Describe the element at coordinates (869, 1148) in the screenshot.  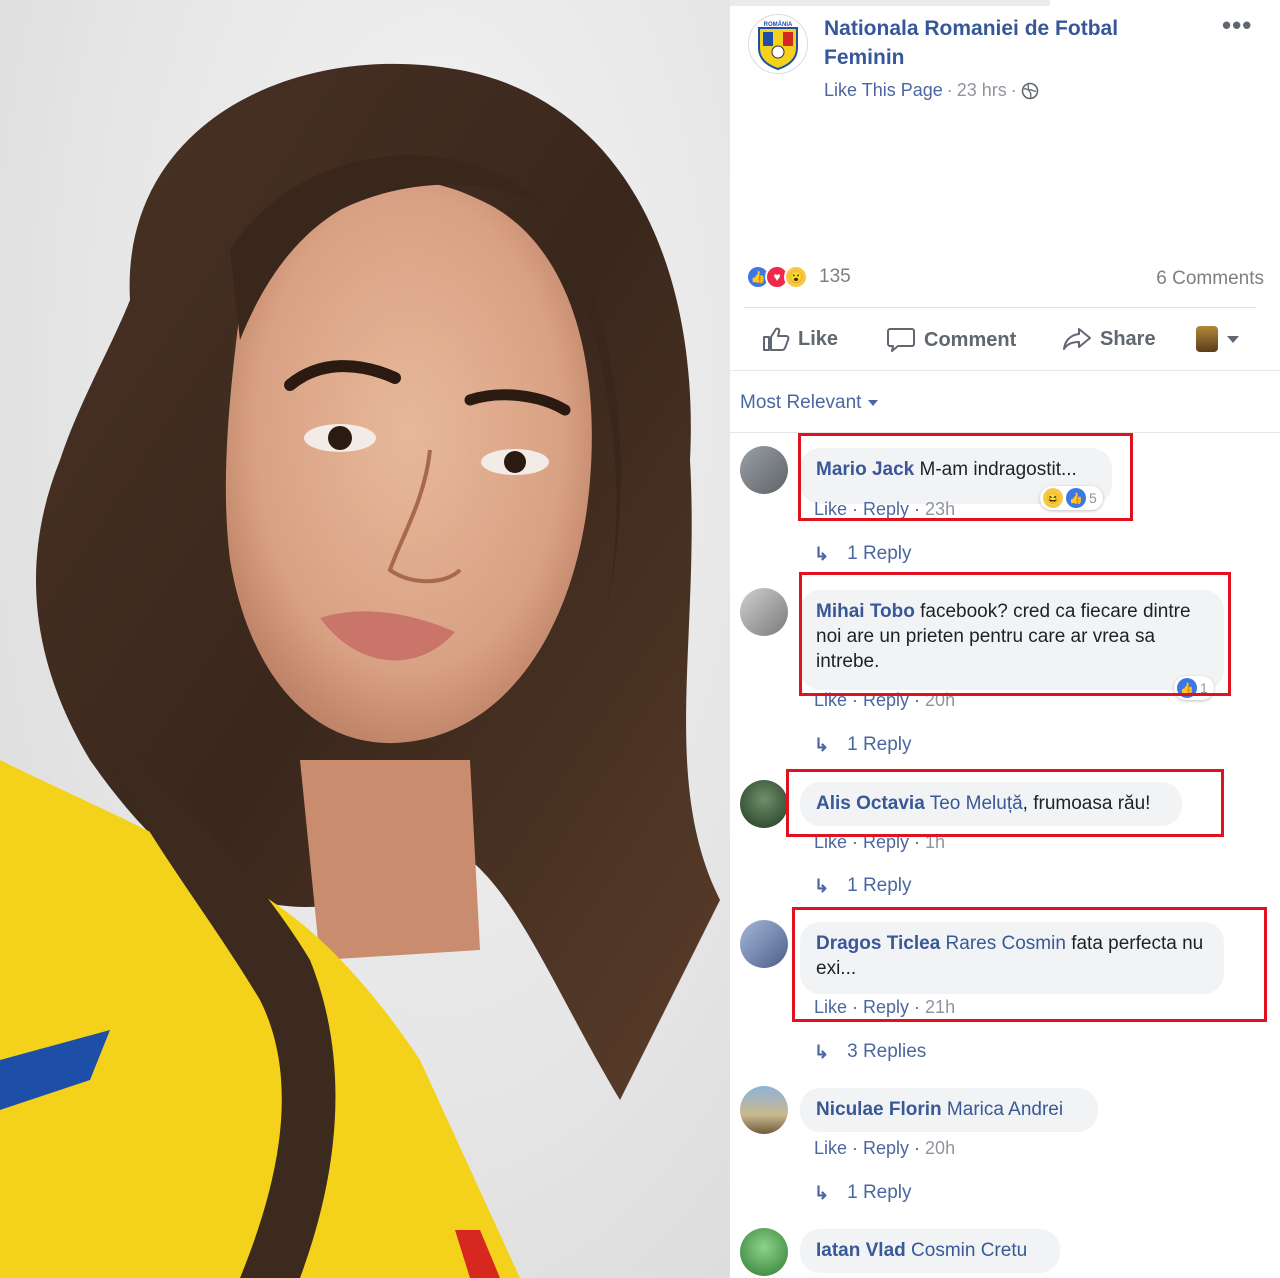
I see `comment-like-reply: Like · Reply ·` at that location.